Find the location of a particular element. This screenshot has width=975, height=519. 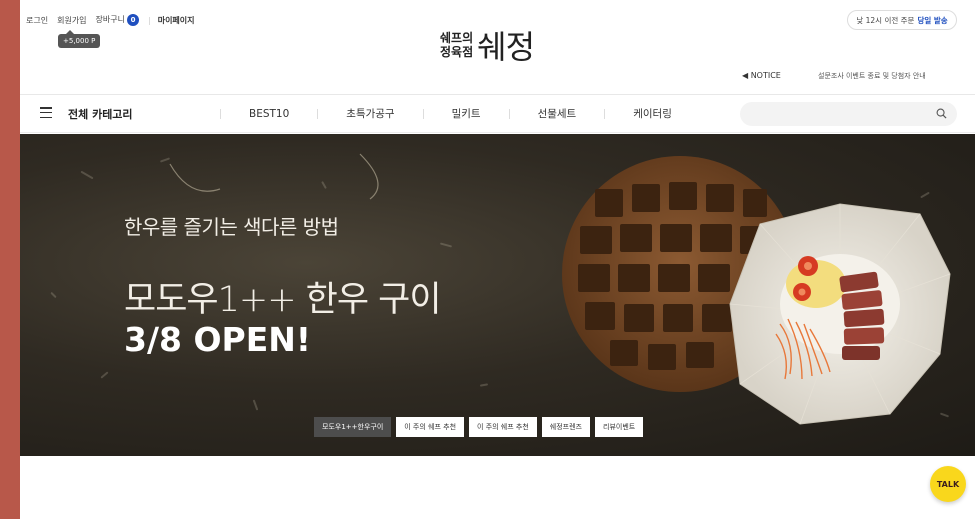

kakao-talk-chat-button: TALK is located at coordinates (948, 484).